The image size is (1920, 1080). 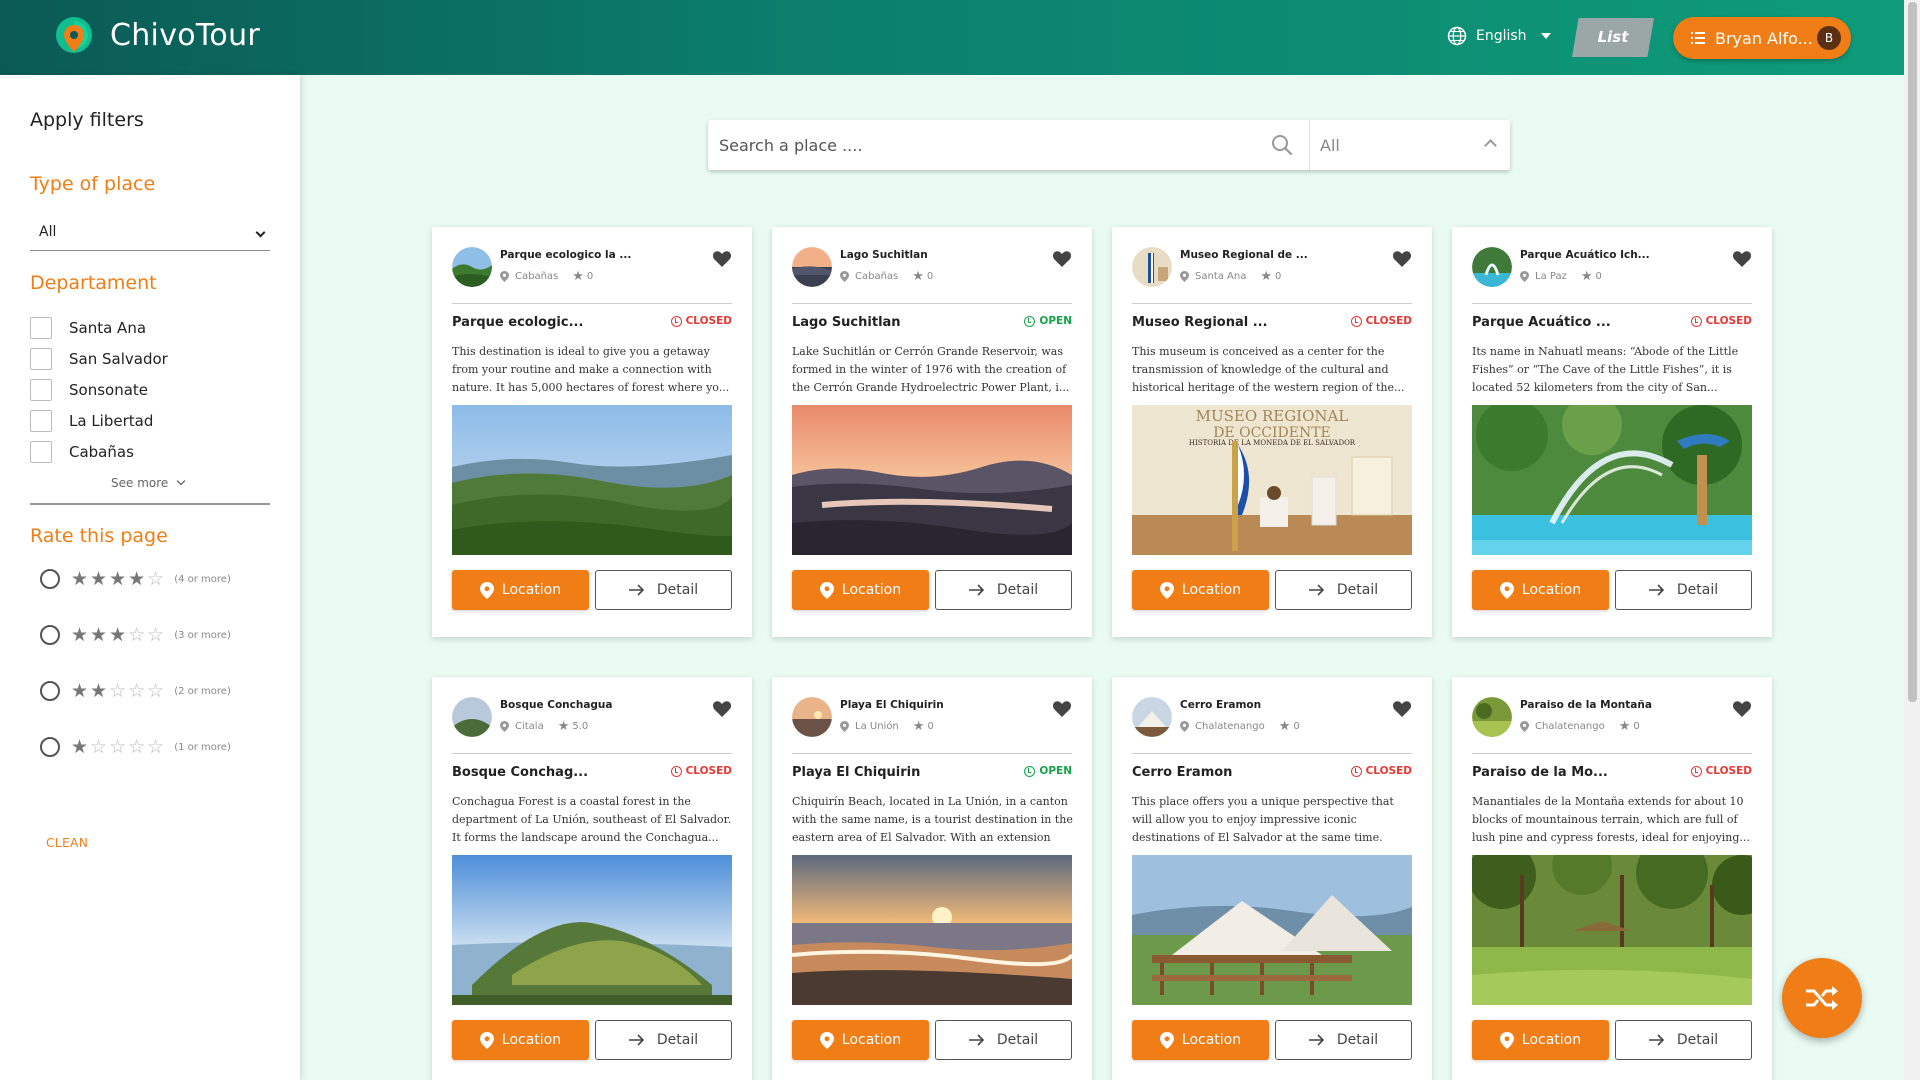 I want to click on place-title: Playa El Chiquirin, so click(x=856, y=772).